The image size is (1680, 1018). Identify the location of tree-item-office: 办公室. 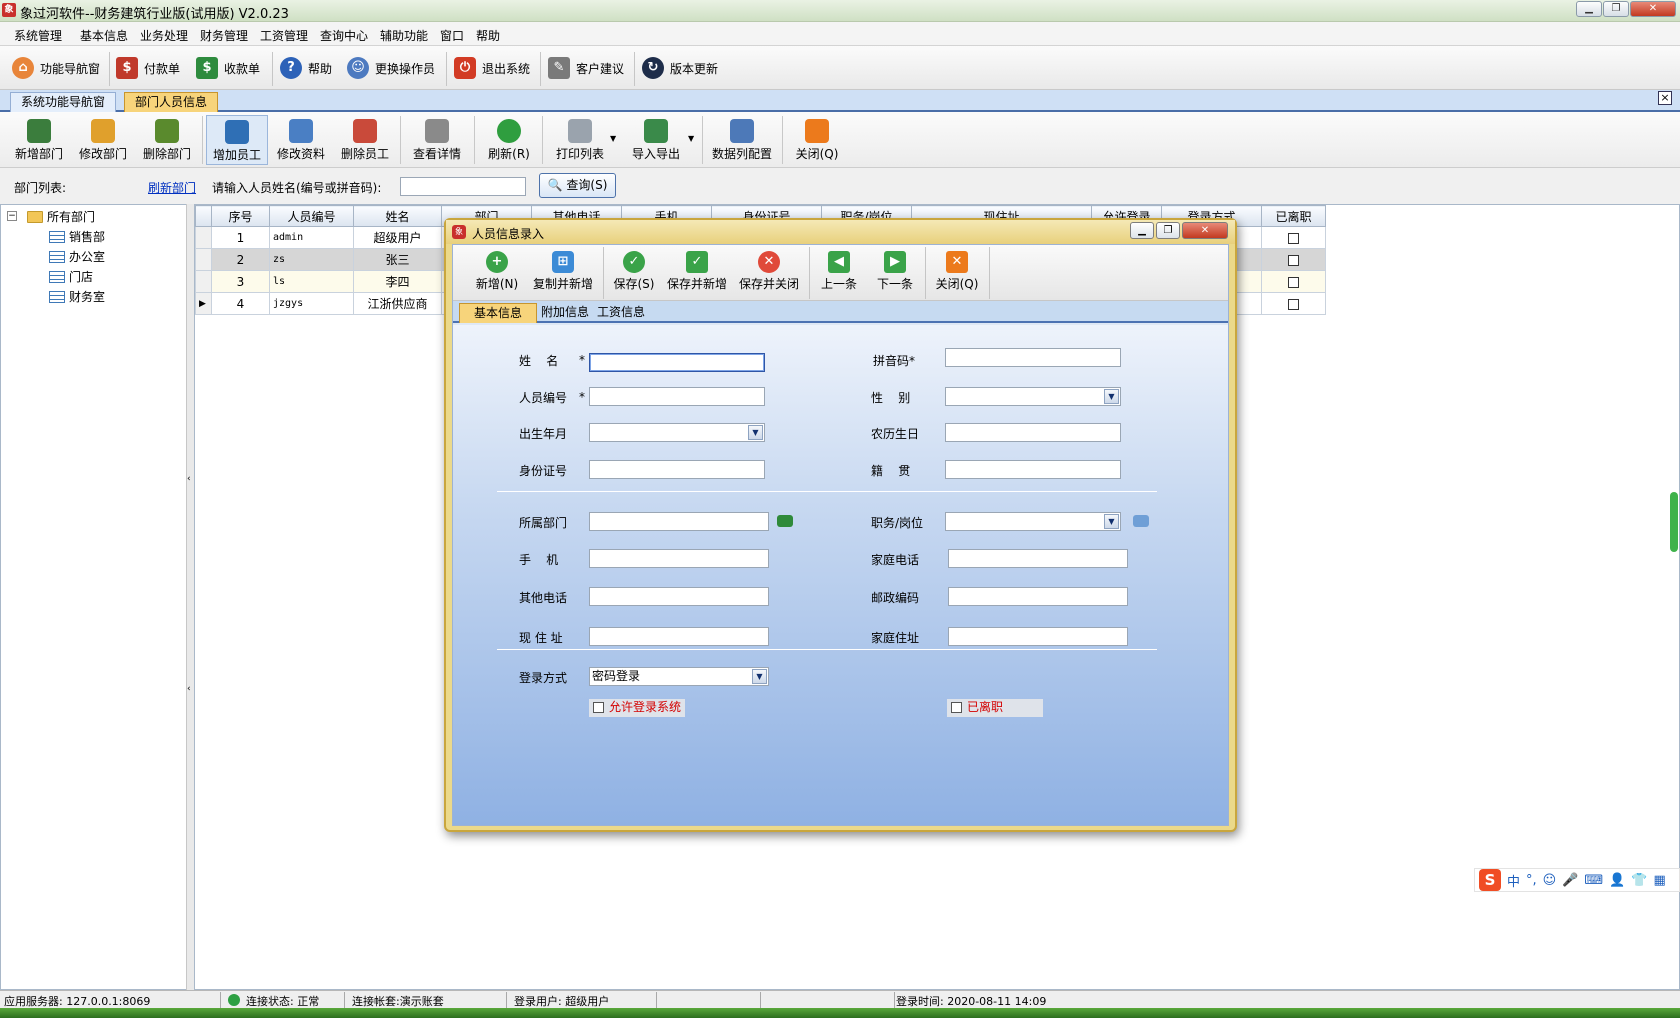
(77, 256).